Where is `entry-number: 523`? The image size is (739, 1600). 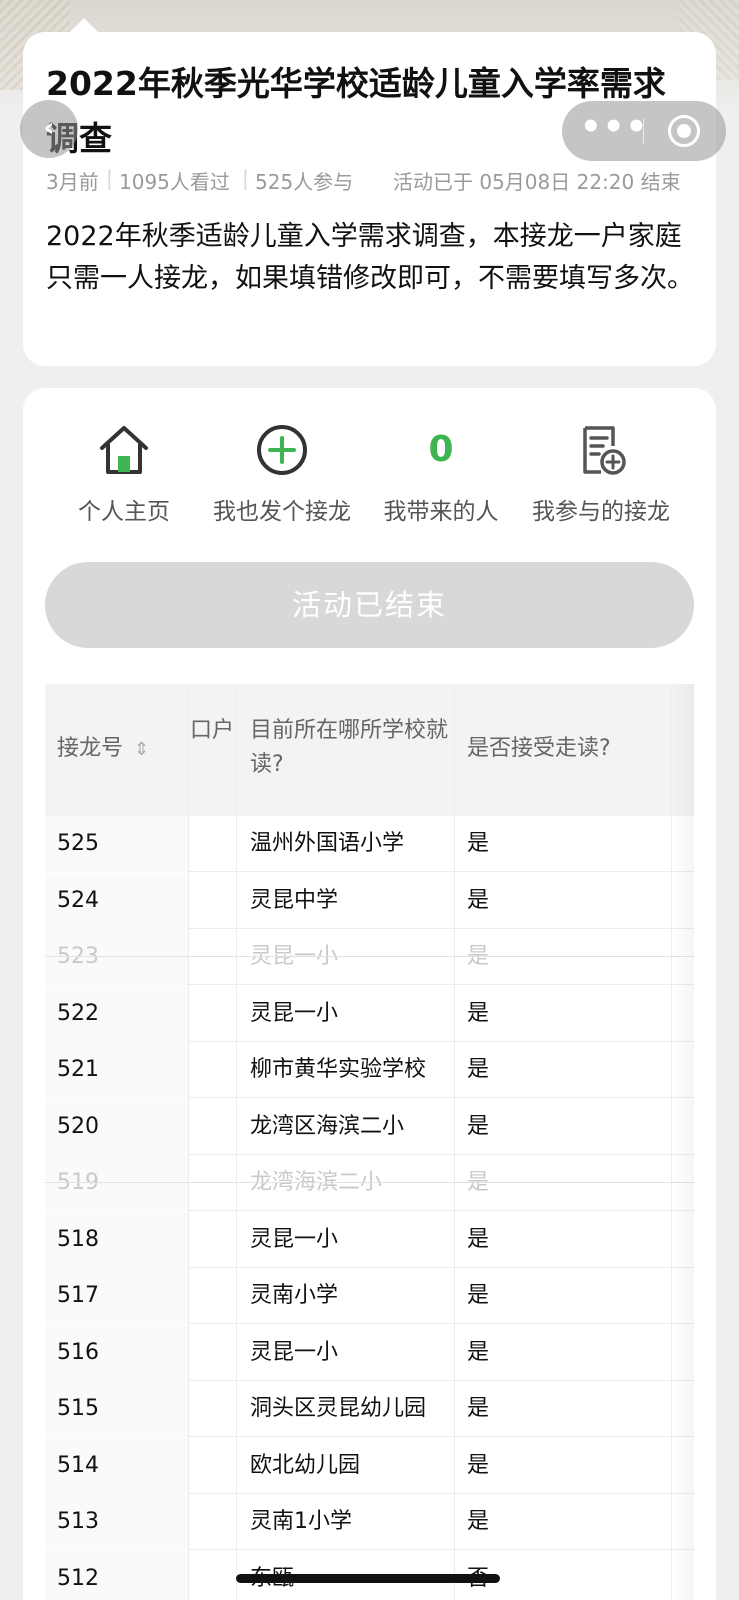 entry-number: 523 is located at coordinates (78, 956).